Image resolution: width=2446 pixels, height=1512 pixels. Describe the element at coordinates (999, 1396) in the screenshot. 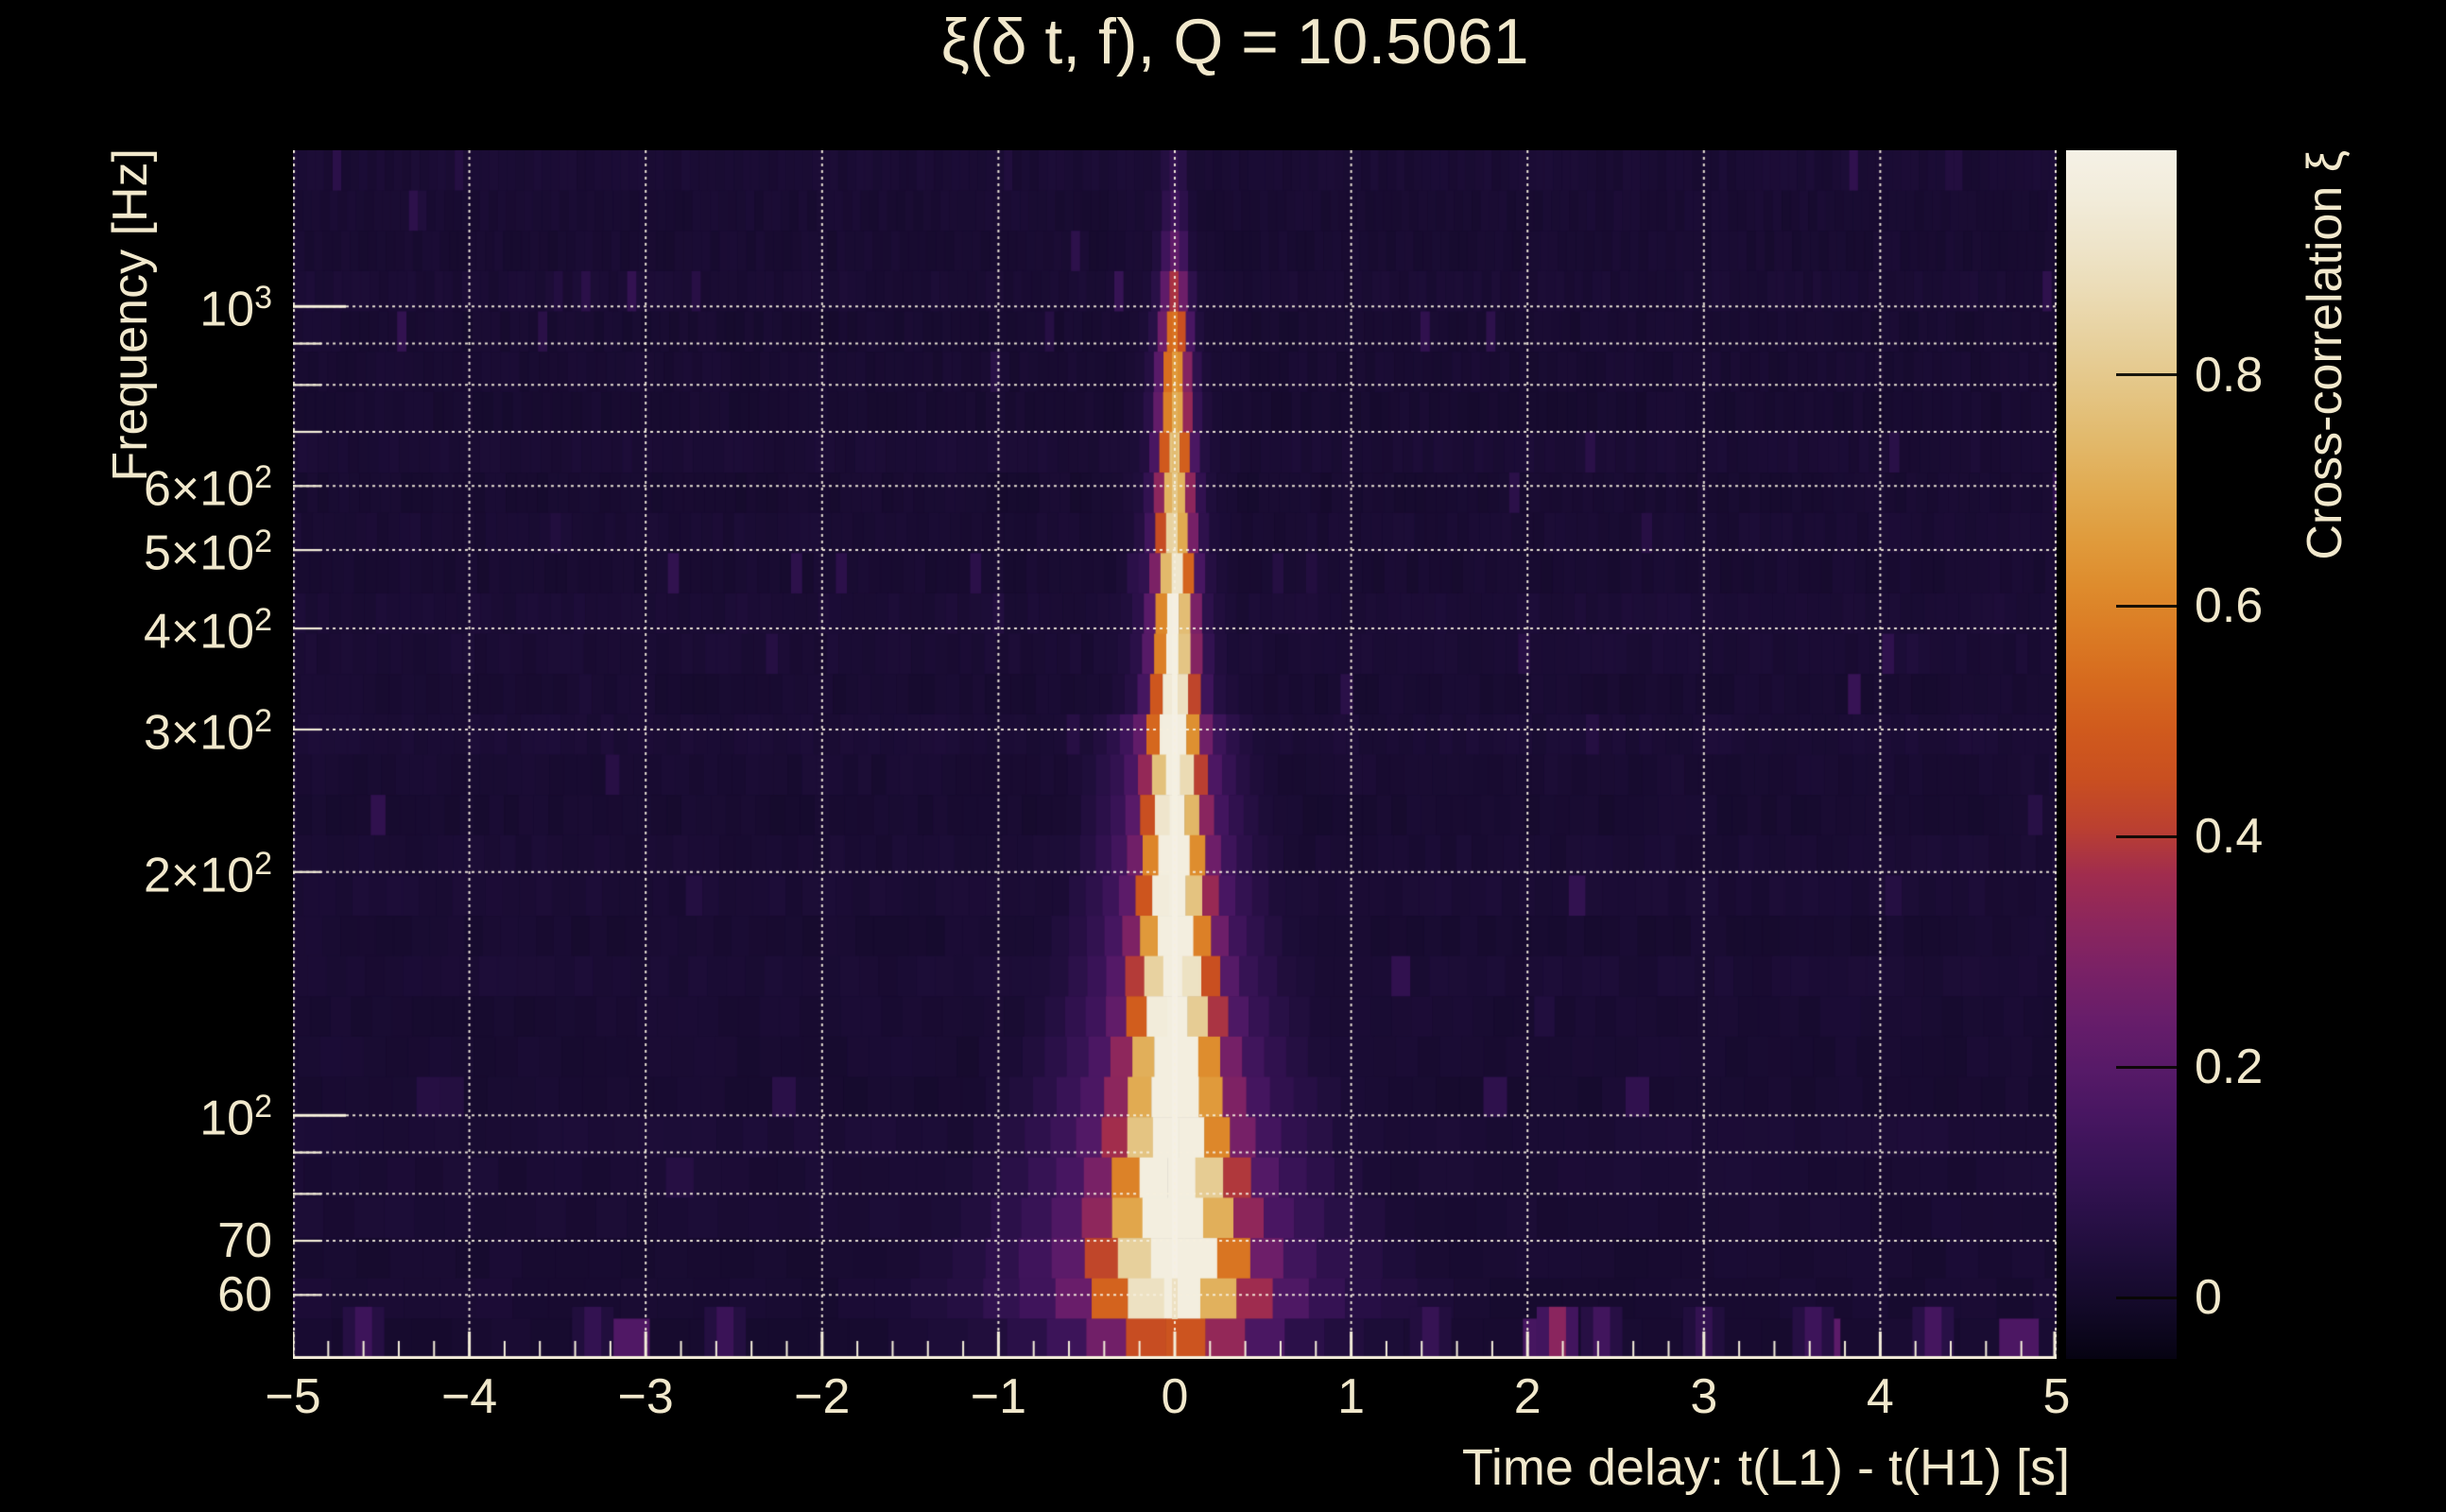

I see `x-tick-label: −1` at that location.